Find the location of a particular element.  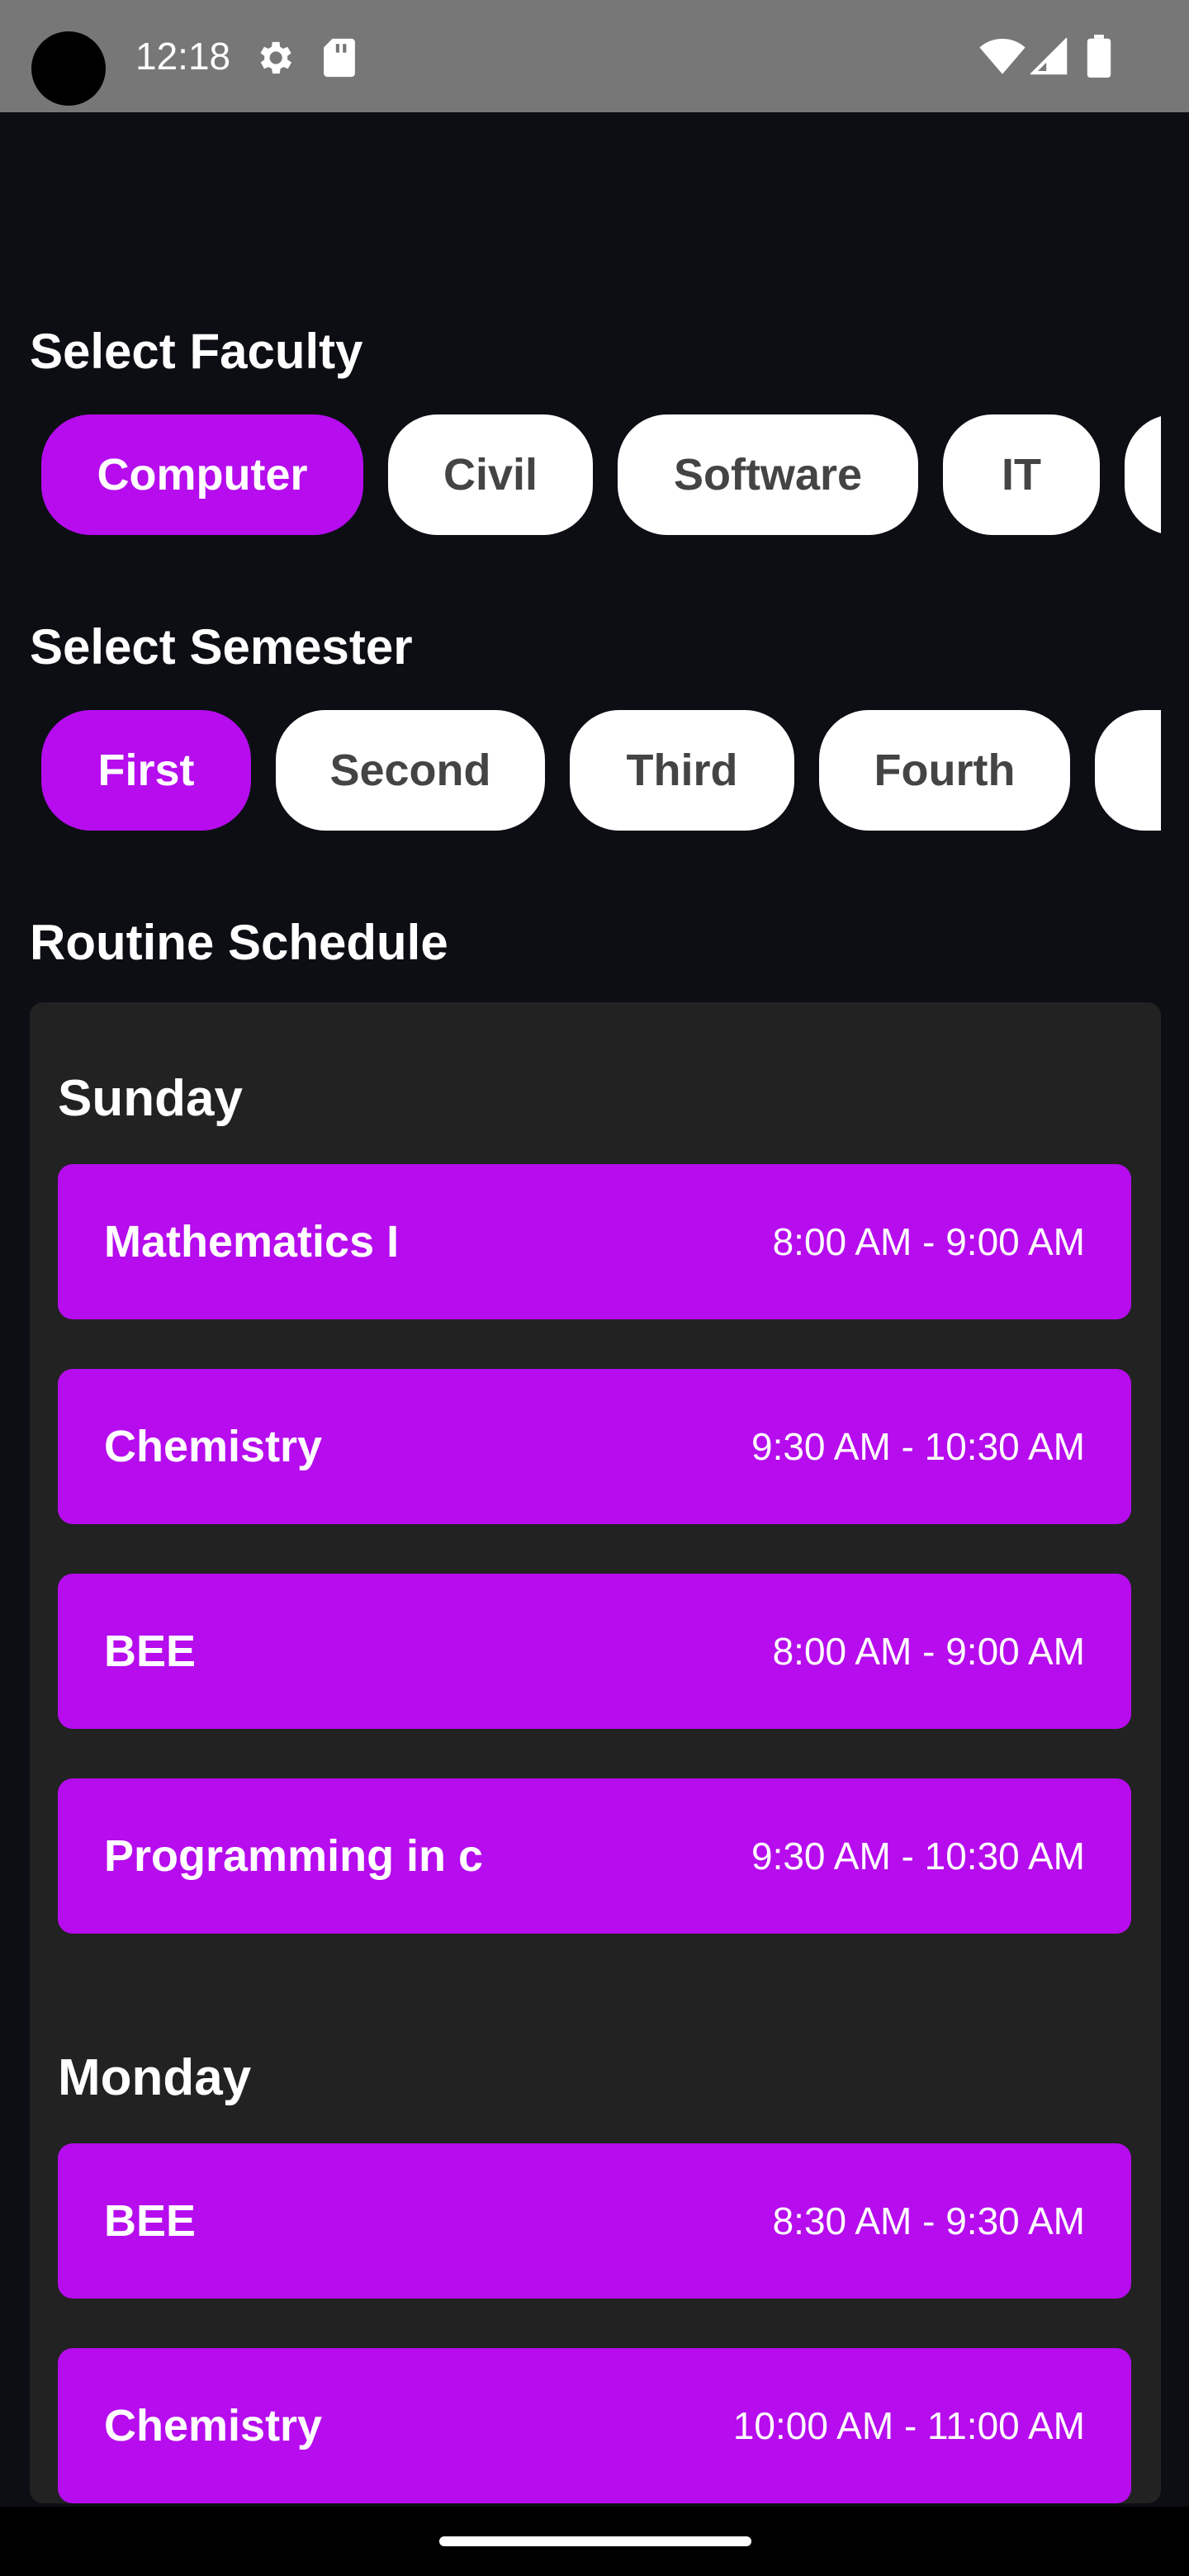

faculty-chip-software: Software is located at coordinates (768, 474).